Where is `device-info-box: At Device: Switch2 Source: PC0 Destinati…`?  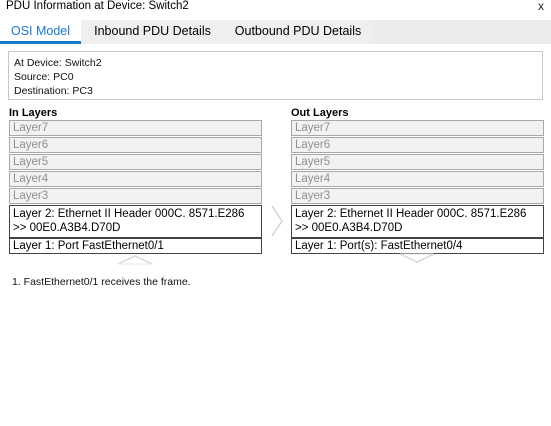 device-info-box: At Device: Switch2 Source: PC0 Destinati… is located at coordinates (275, 75).